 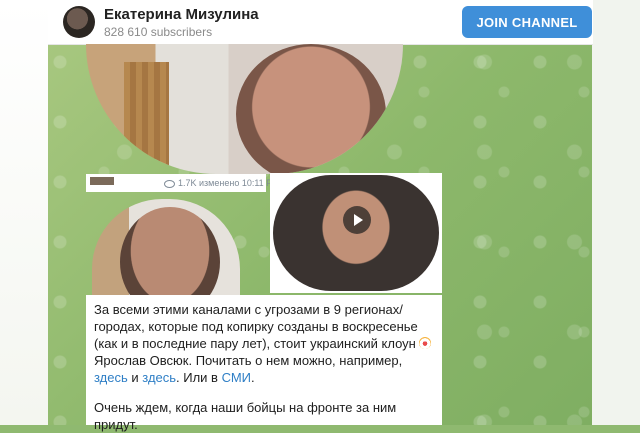 What do you see at coordinates (253, 377) in the screenshot?
I see `message-text: .` at bounding box center [253, 377].